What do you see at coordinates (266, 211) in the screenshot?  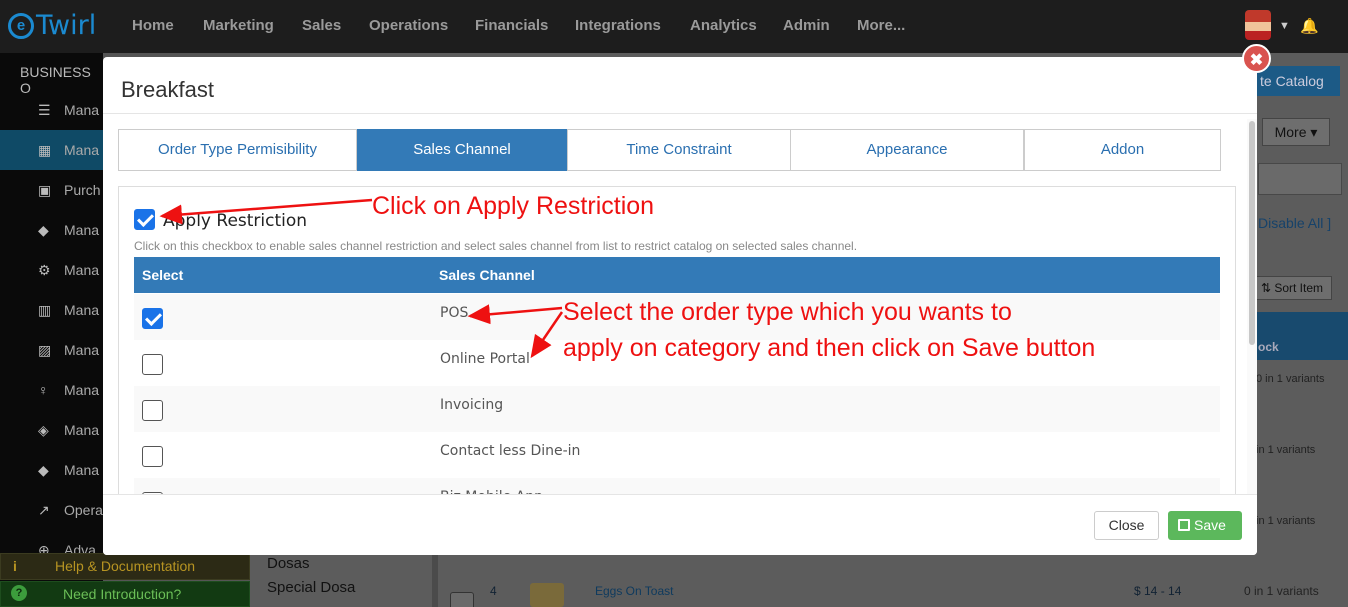 I see `arrow-to-apply-restriction` at bounding box center [266, 211].